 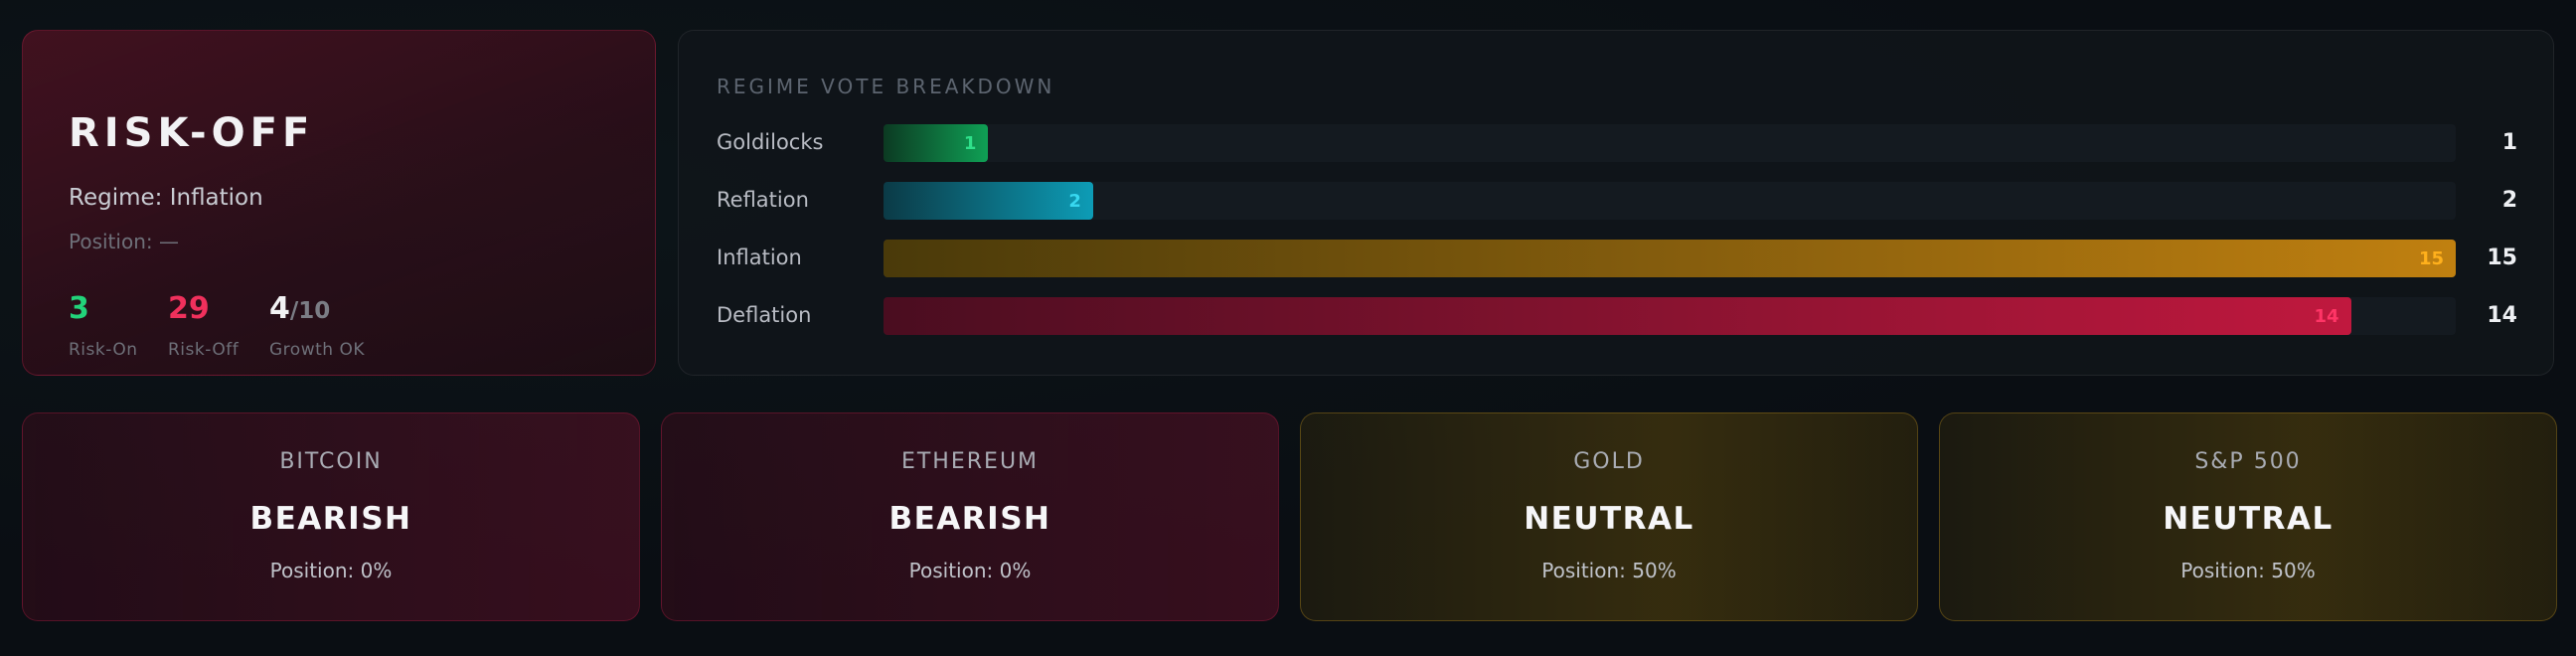 I want to click on vote-bar-fill: 15, so click(x=1670, y=258).